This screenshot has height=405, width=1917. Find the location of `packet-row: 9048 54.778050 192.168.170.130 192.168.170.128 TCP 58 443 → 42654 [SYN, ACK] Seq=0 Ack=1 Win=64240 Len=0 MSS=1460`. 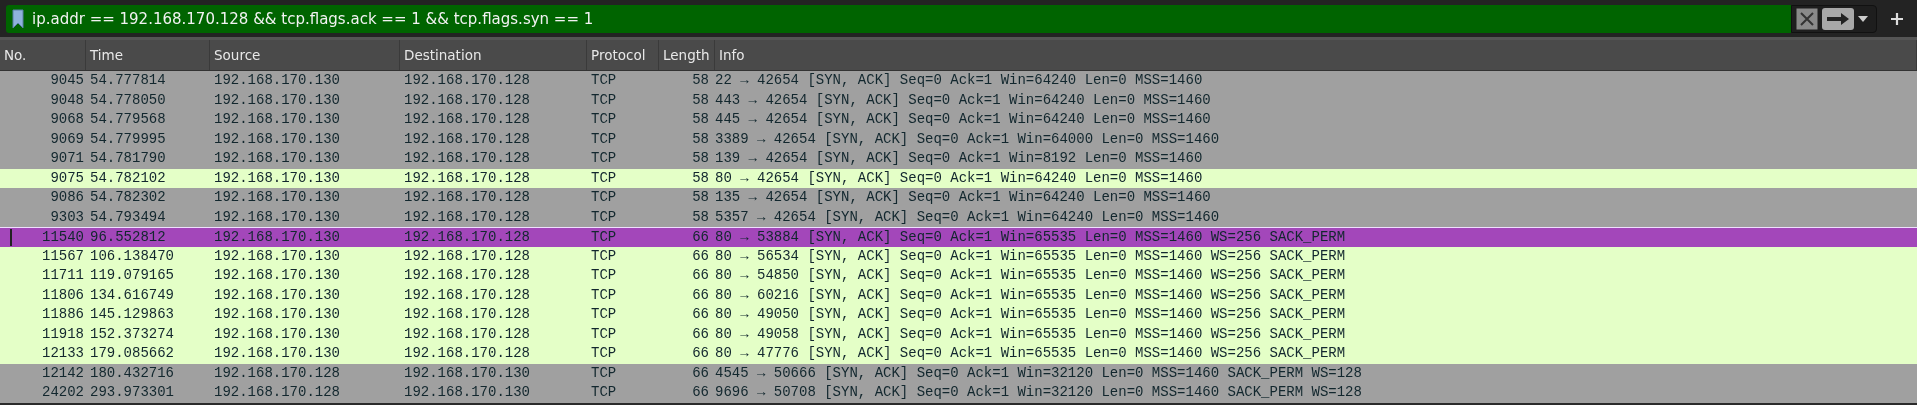

packet-row: 9048 54.778050 192.168.170.130 192.168.170.128 TCP 58 443 → 42654 [SYN, ACK] Seq=0 Ack=1 Win=64240 Len=0 MSS=1460 is located at coordinates (958, 100).